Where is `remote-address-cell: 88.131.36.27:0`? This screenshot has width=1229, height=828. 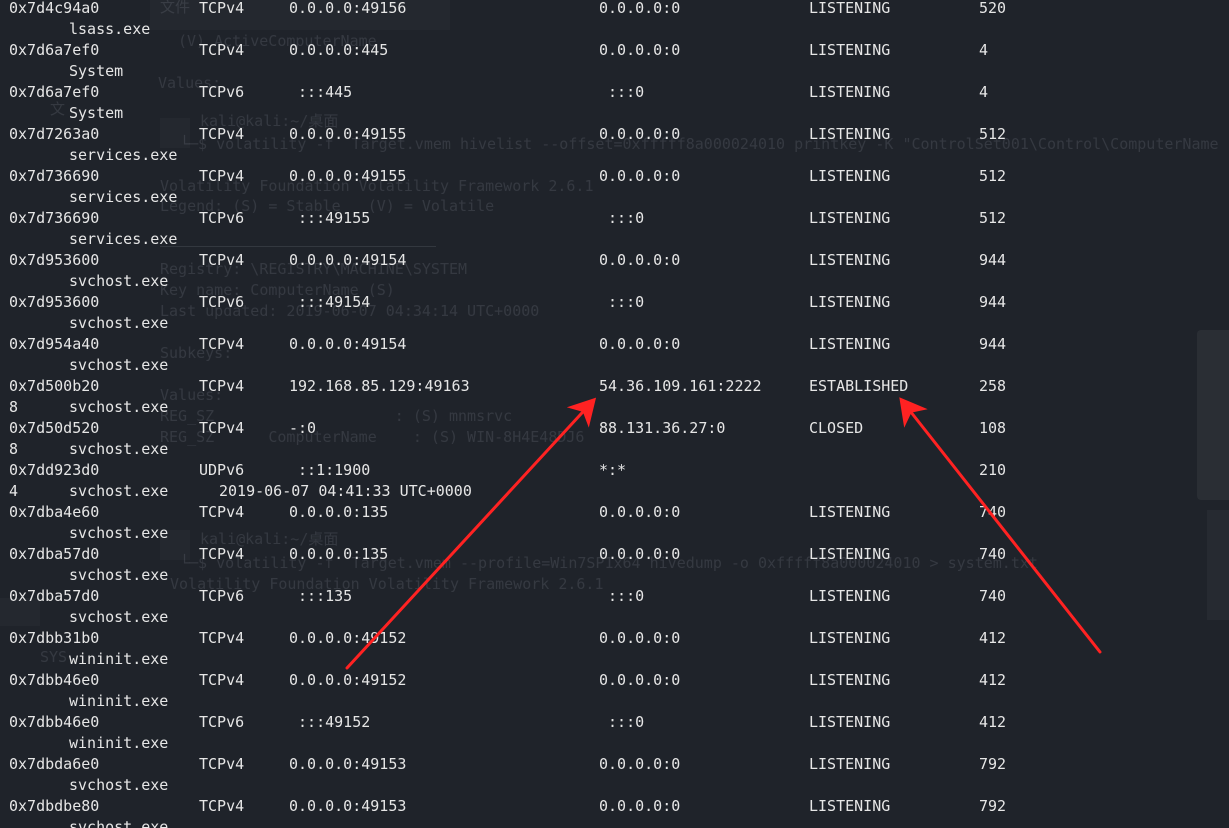
remote-address-cell: 88.131.36.27:0 is located at coordinates (662, 428).